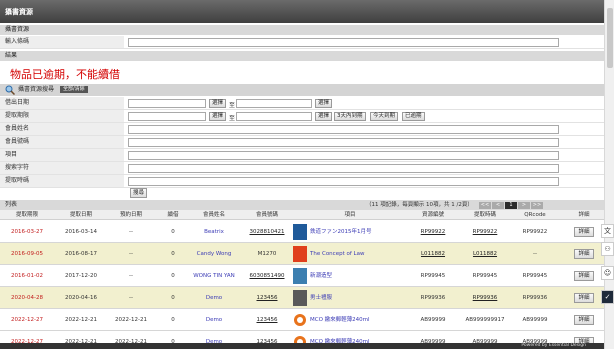  Describe the element at coordinates (360, 298) in the screenshot. I see `row-item-name: 男士禮服` at that location.